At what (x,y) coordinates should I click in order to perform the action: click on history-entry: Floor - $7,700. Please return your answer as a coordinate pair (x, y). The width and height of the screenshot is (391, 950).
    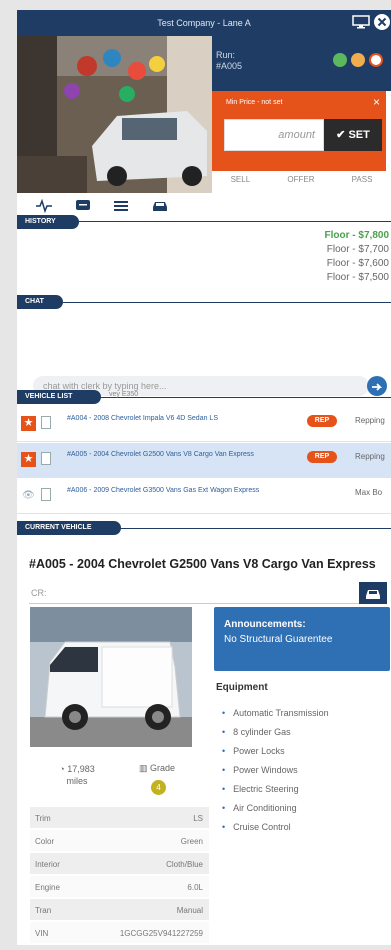
    Looking at the image, I should click on (357, 249).